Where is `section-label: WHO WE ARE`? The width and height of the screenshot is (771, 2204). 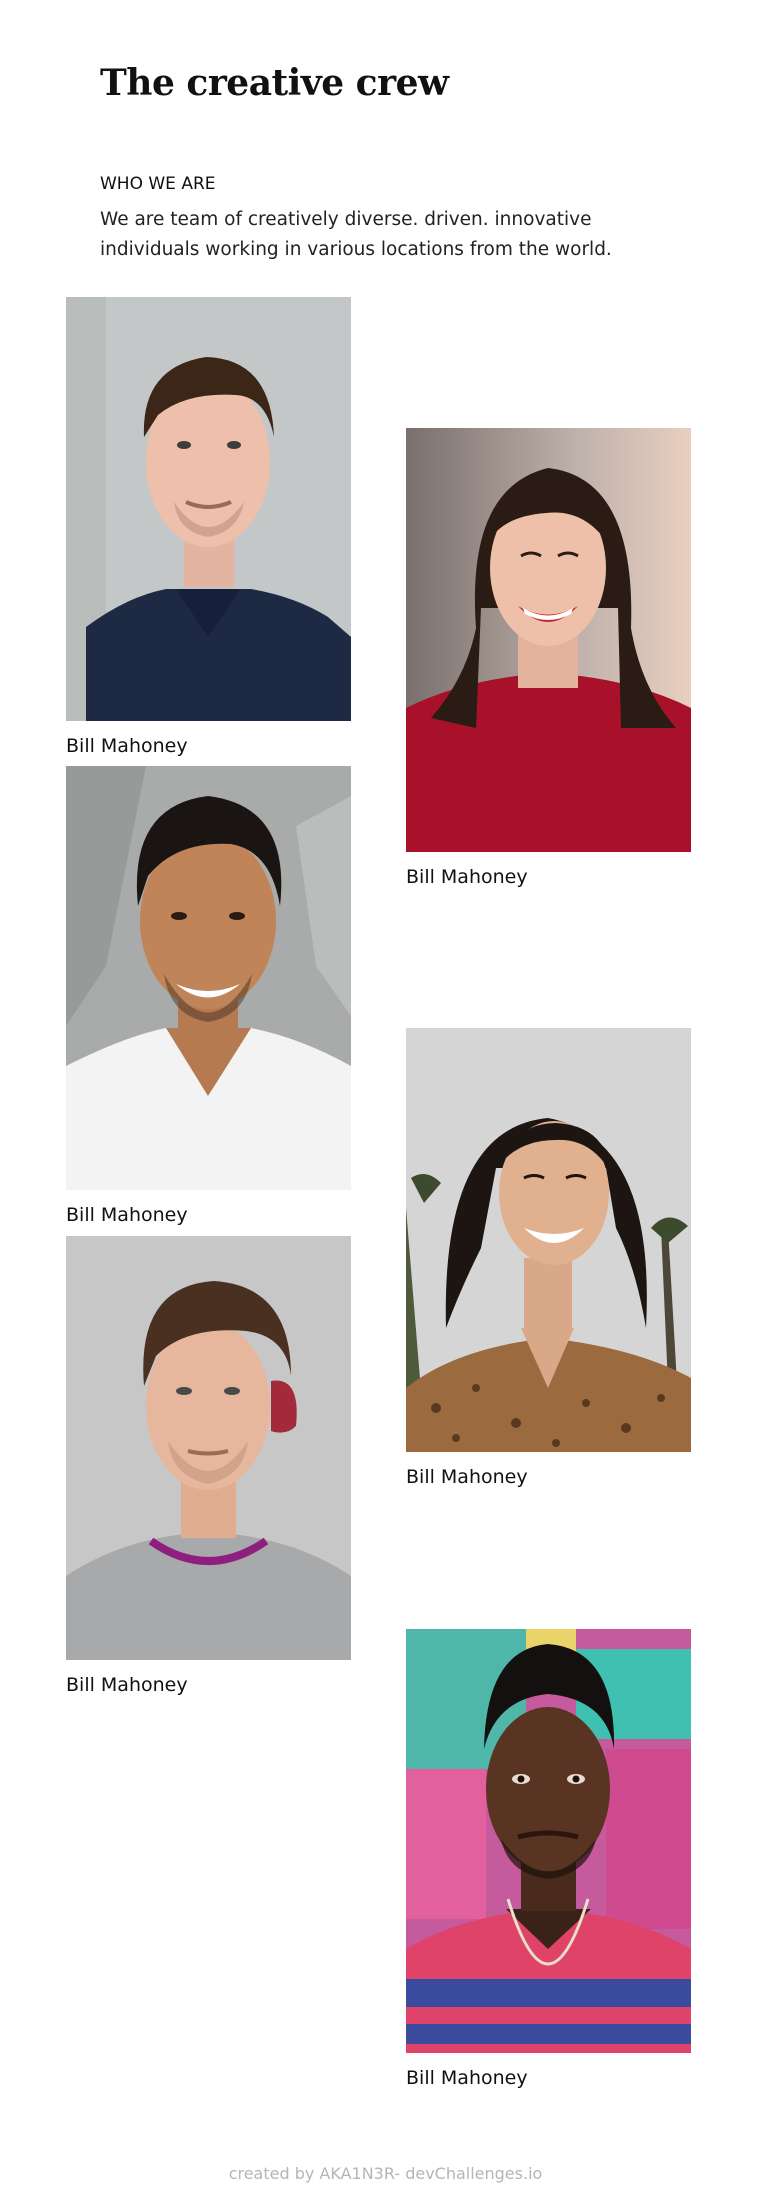
section-label: WHO WE ARE is located at coordinates (158, 184).